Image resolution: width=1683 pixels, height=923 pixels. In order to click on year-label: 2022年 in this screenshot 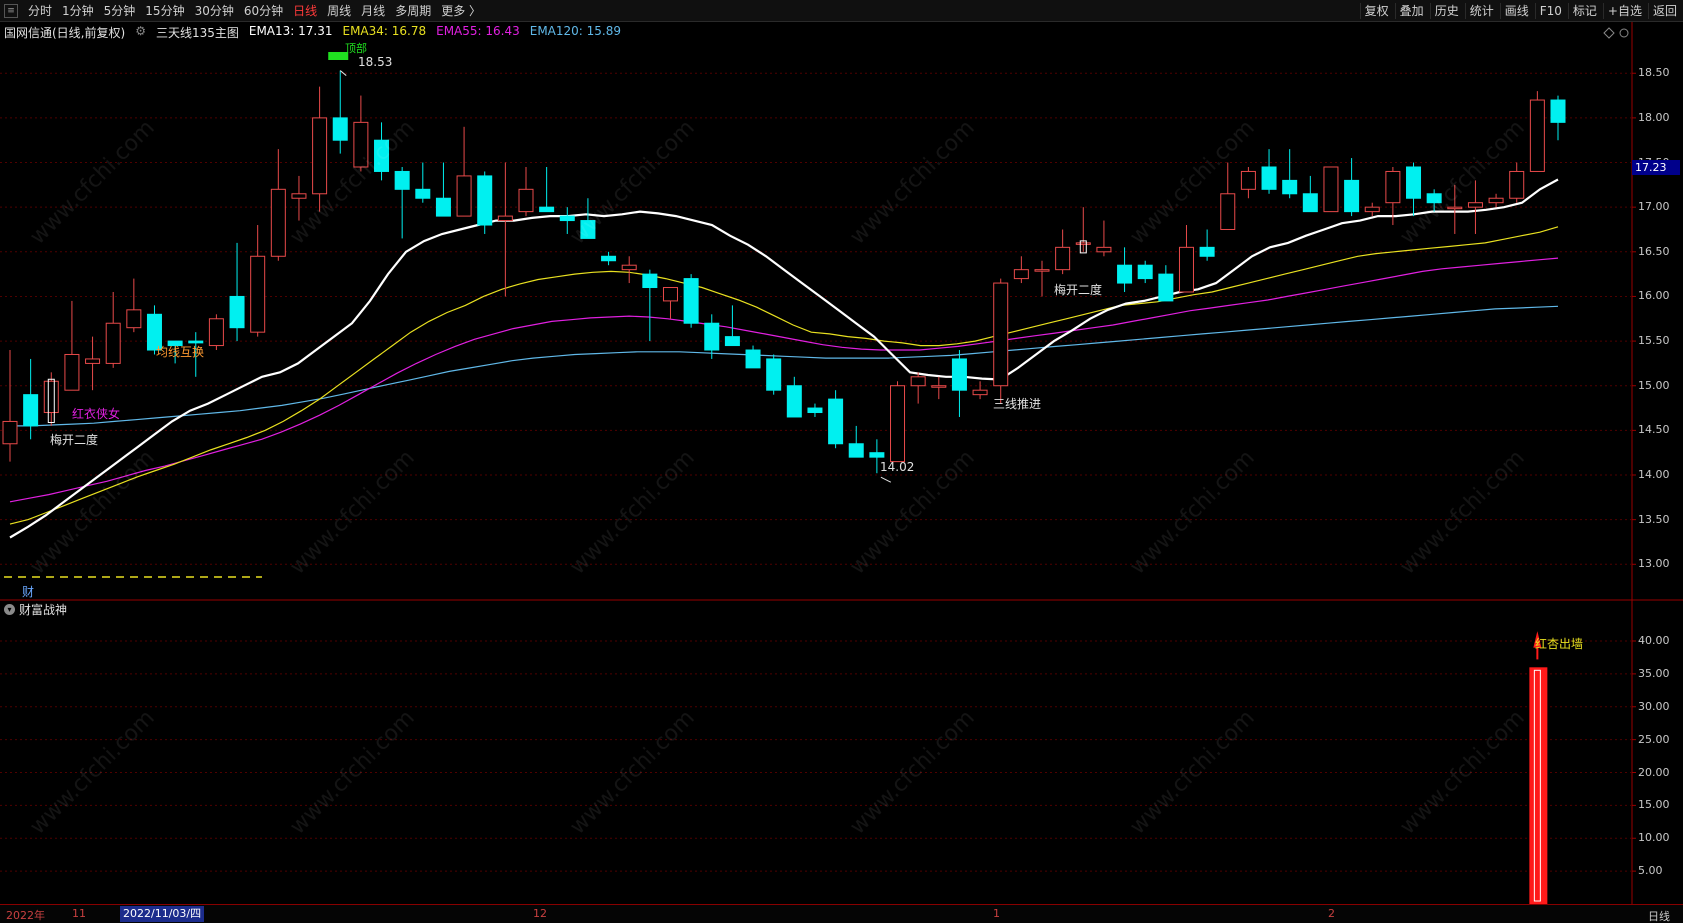, I will do `click(25, 915)`.